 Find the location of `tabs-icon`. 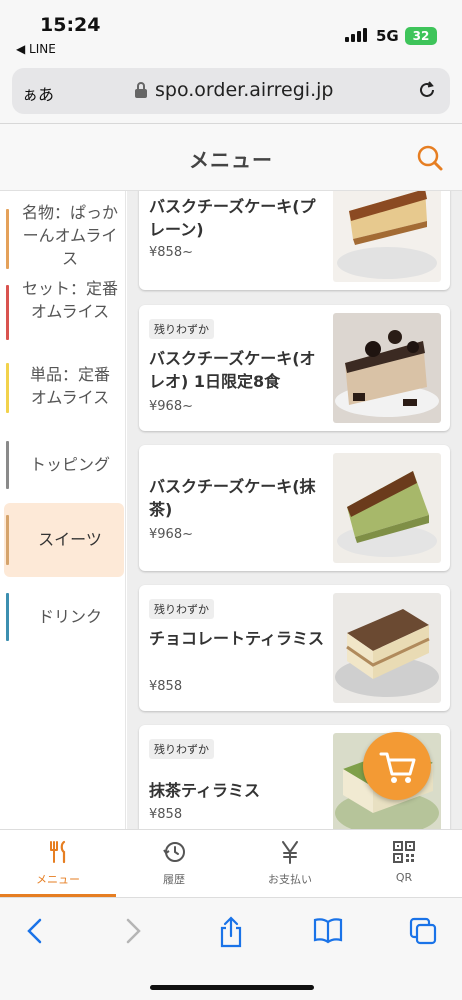

tabs-icon is located at coordinates (423, 931).